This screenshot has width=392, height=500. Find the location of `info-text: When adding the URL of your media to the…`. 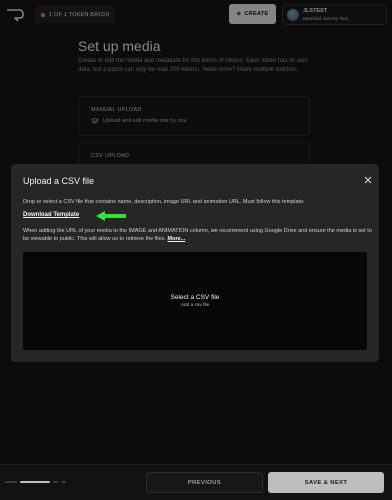

info-text: When adding the URL of your media to the… is located at coordinates (197, 235).